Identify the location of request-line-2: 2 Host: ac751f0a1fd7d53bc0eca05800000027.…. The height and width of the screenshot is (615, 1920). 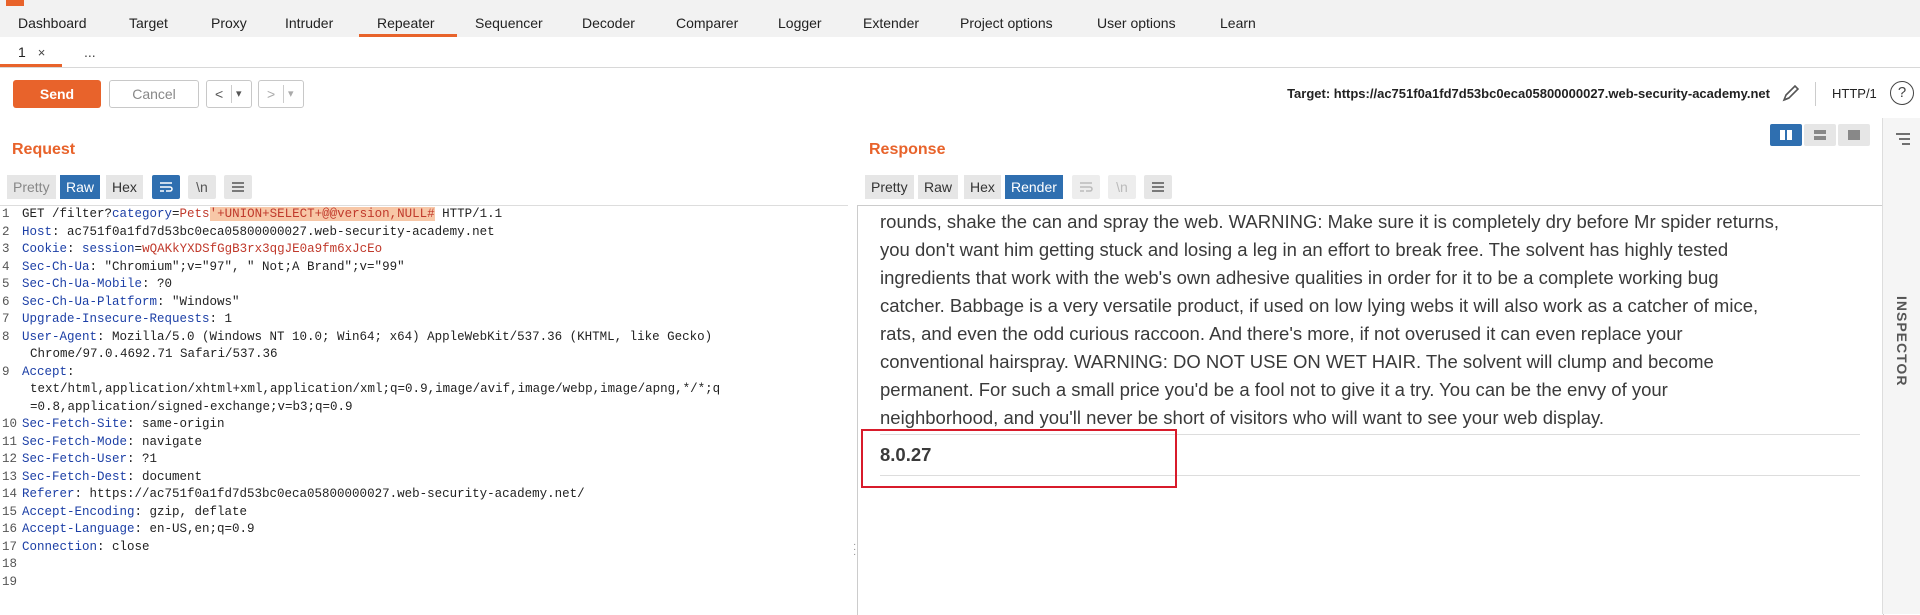
(248, 231).